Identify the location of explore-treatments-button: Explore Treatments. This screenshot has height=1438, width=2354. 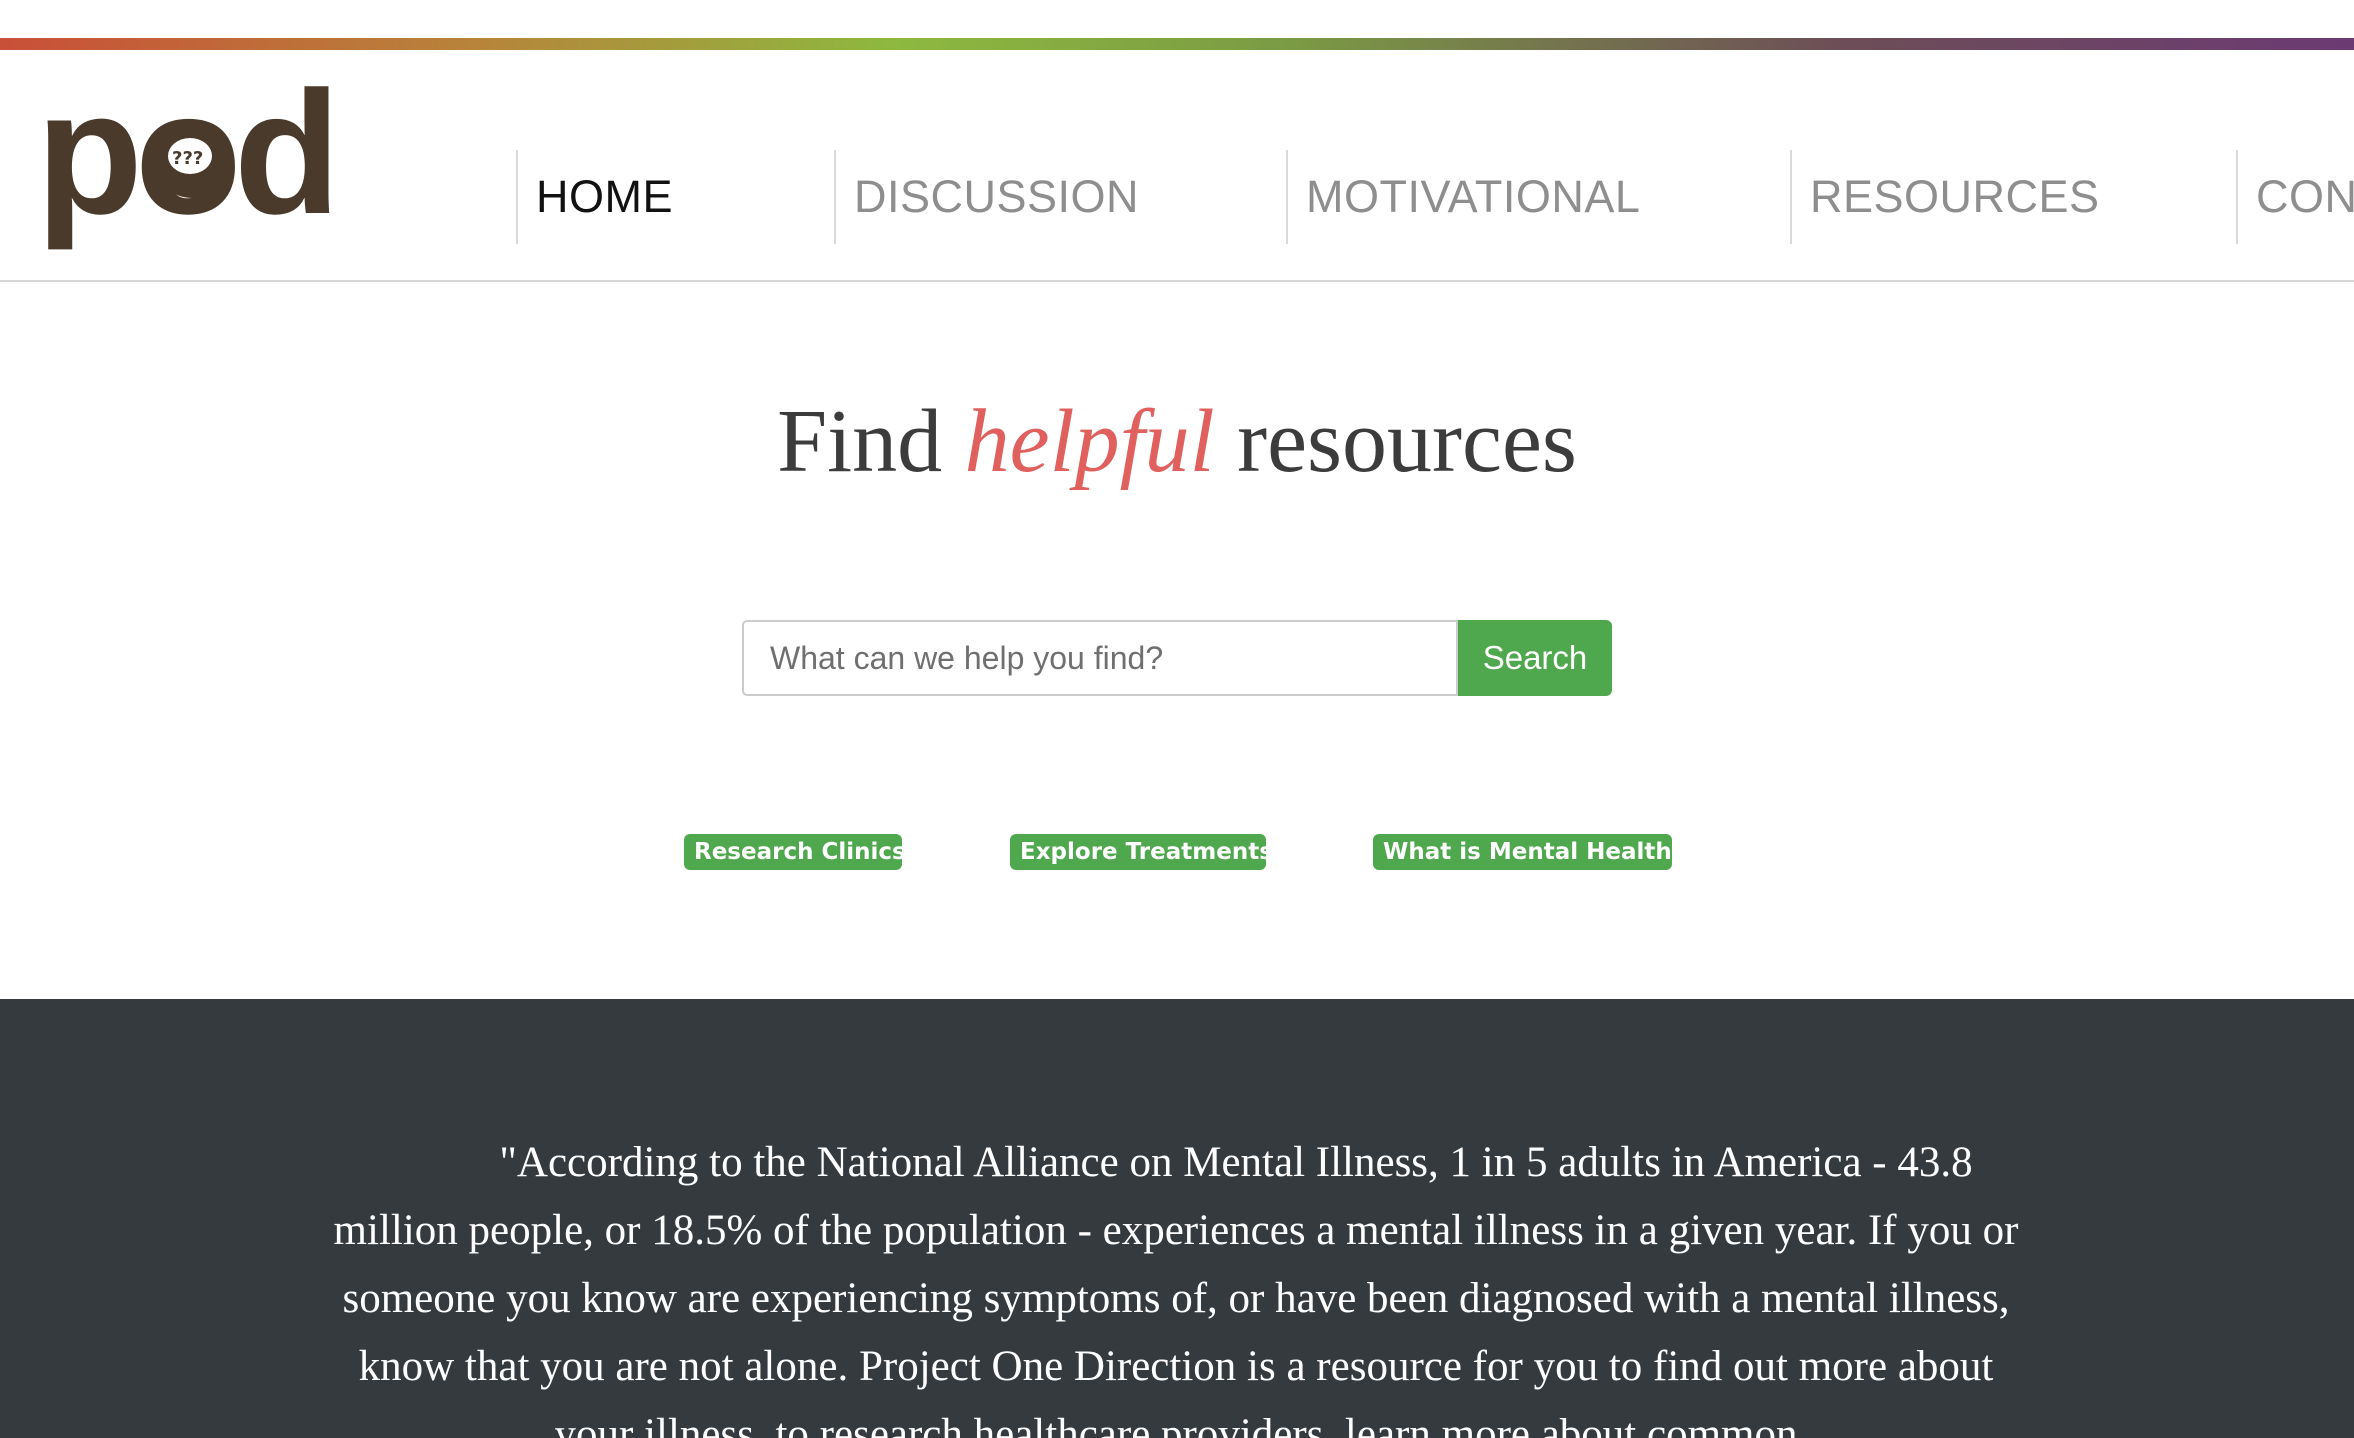
(1141, 852).